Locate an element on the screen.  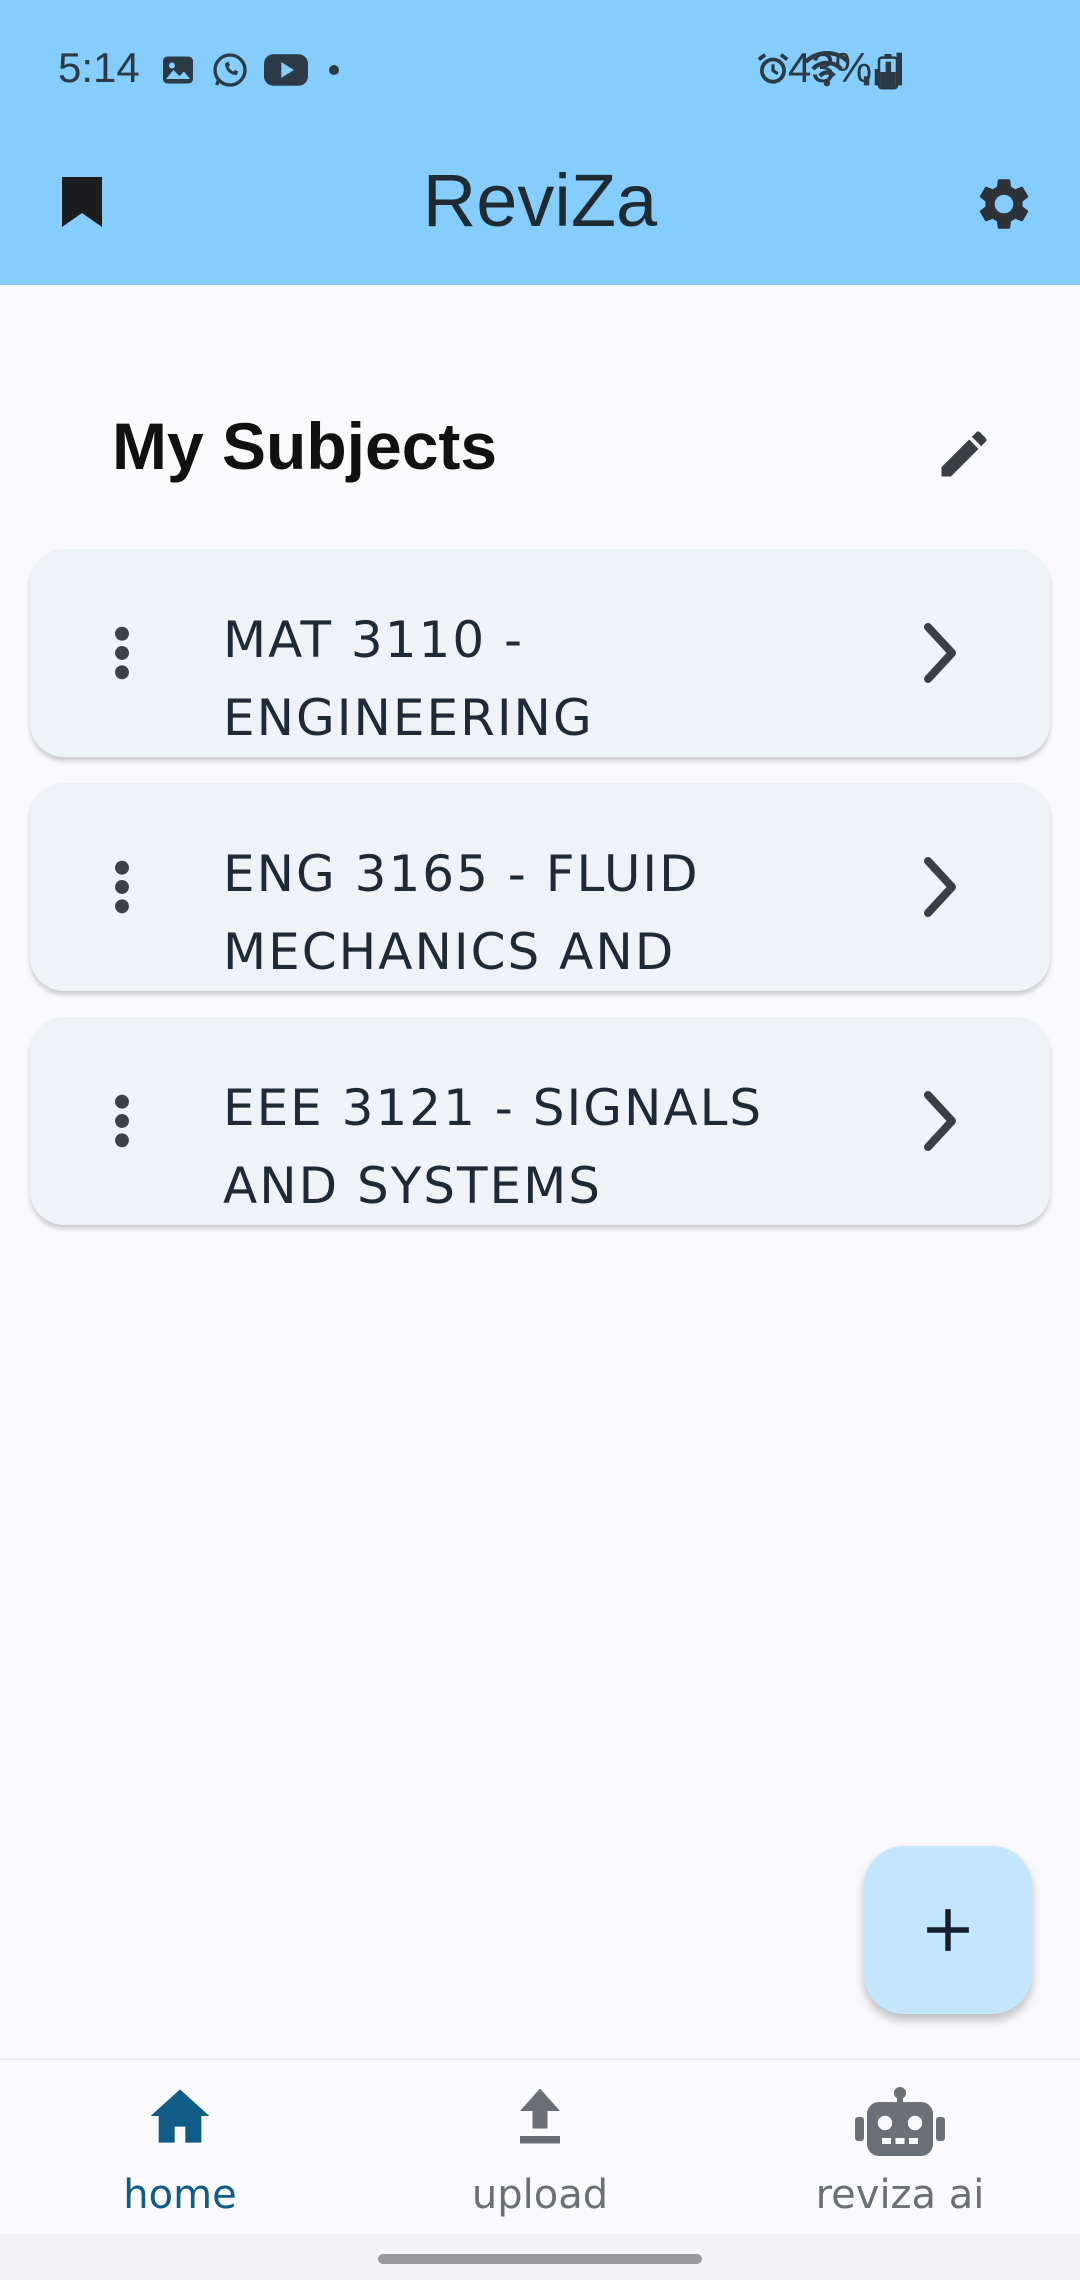
section-title: My Subjects is located at coordinates (305, 446).